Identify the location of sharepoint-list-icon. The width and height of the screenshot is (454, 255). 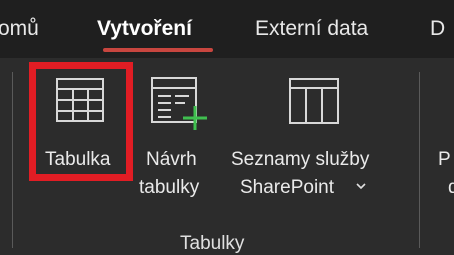
(314, 101).